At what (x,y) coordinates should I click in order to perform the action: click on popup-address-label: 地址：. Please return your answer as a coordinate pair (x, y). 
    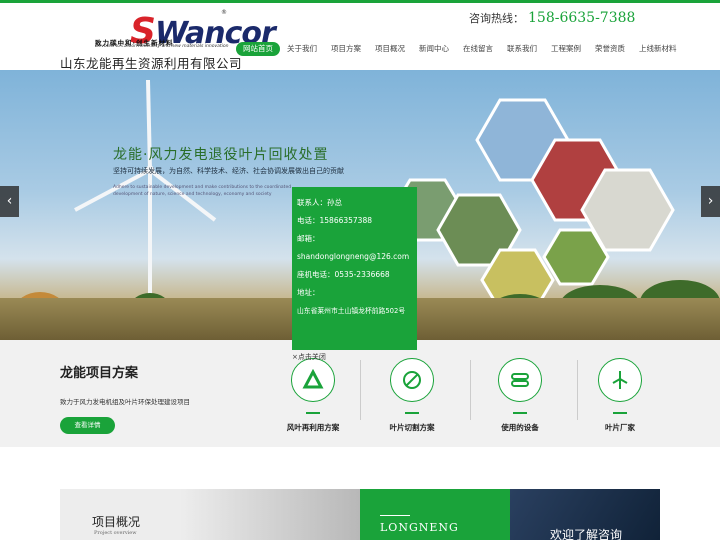
    Looking at the image, I should click on (308, 292).